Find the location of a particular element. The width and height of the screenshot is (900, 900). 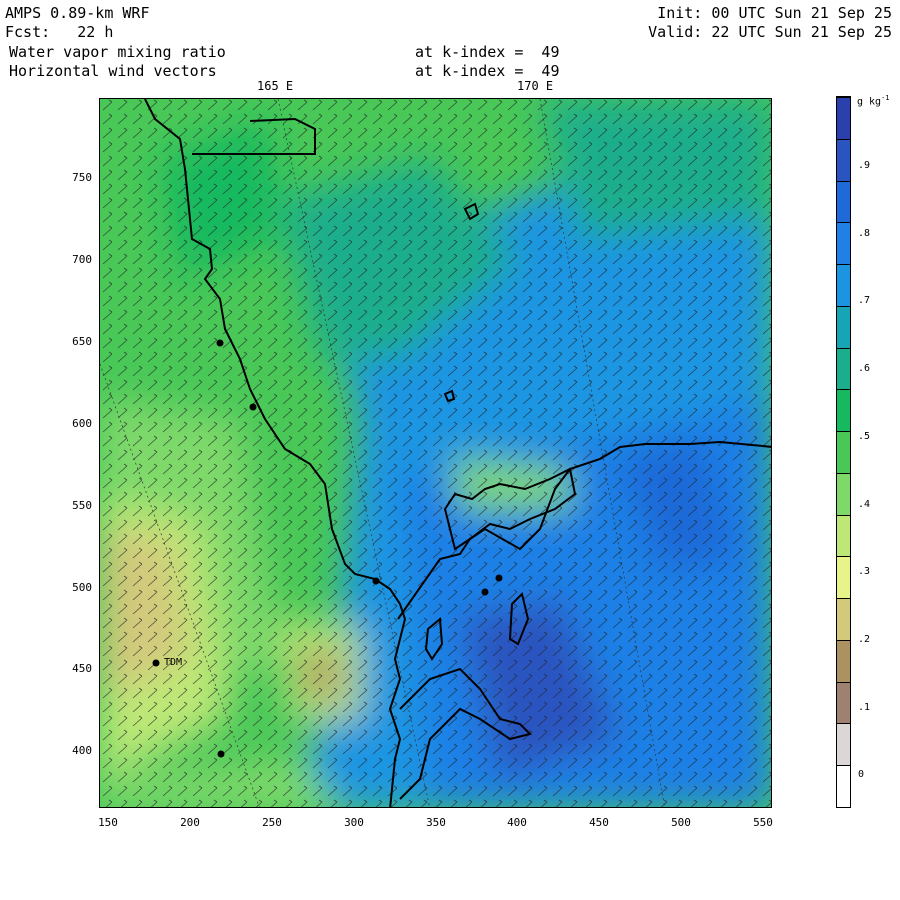

colorbar-label-0.9: .9 is located at coordinates (864, 165).